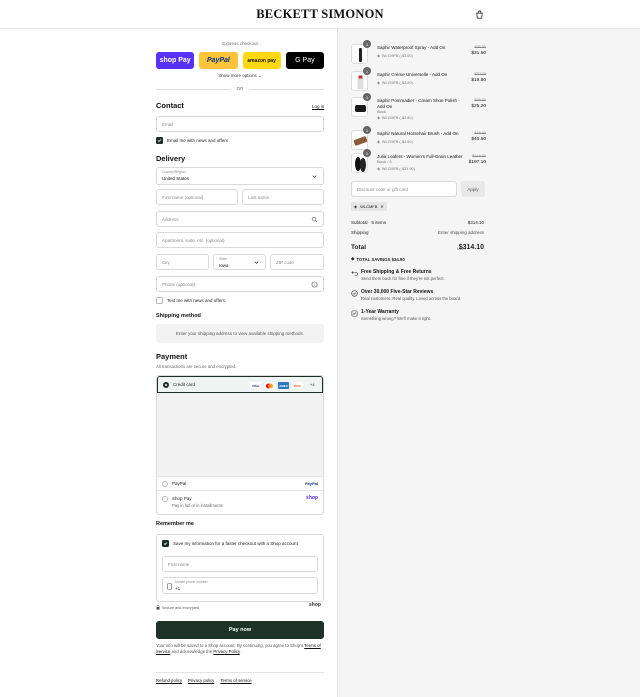 Image resolution: width=640 pixels, height=697 pixels. What do you see at coordinates (478, 80) in the screenshot?
I see `item-price: $19.80` at bounding box center [478, 80].